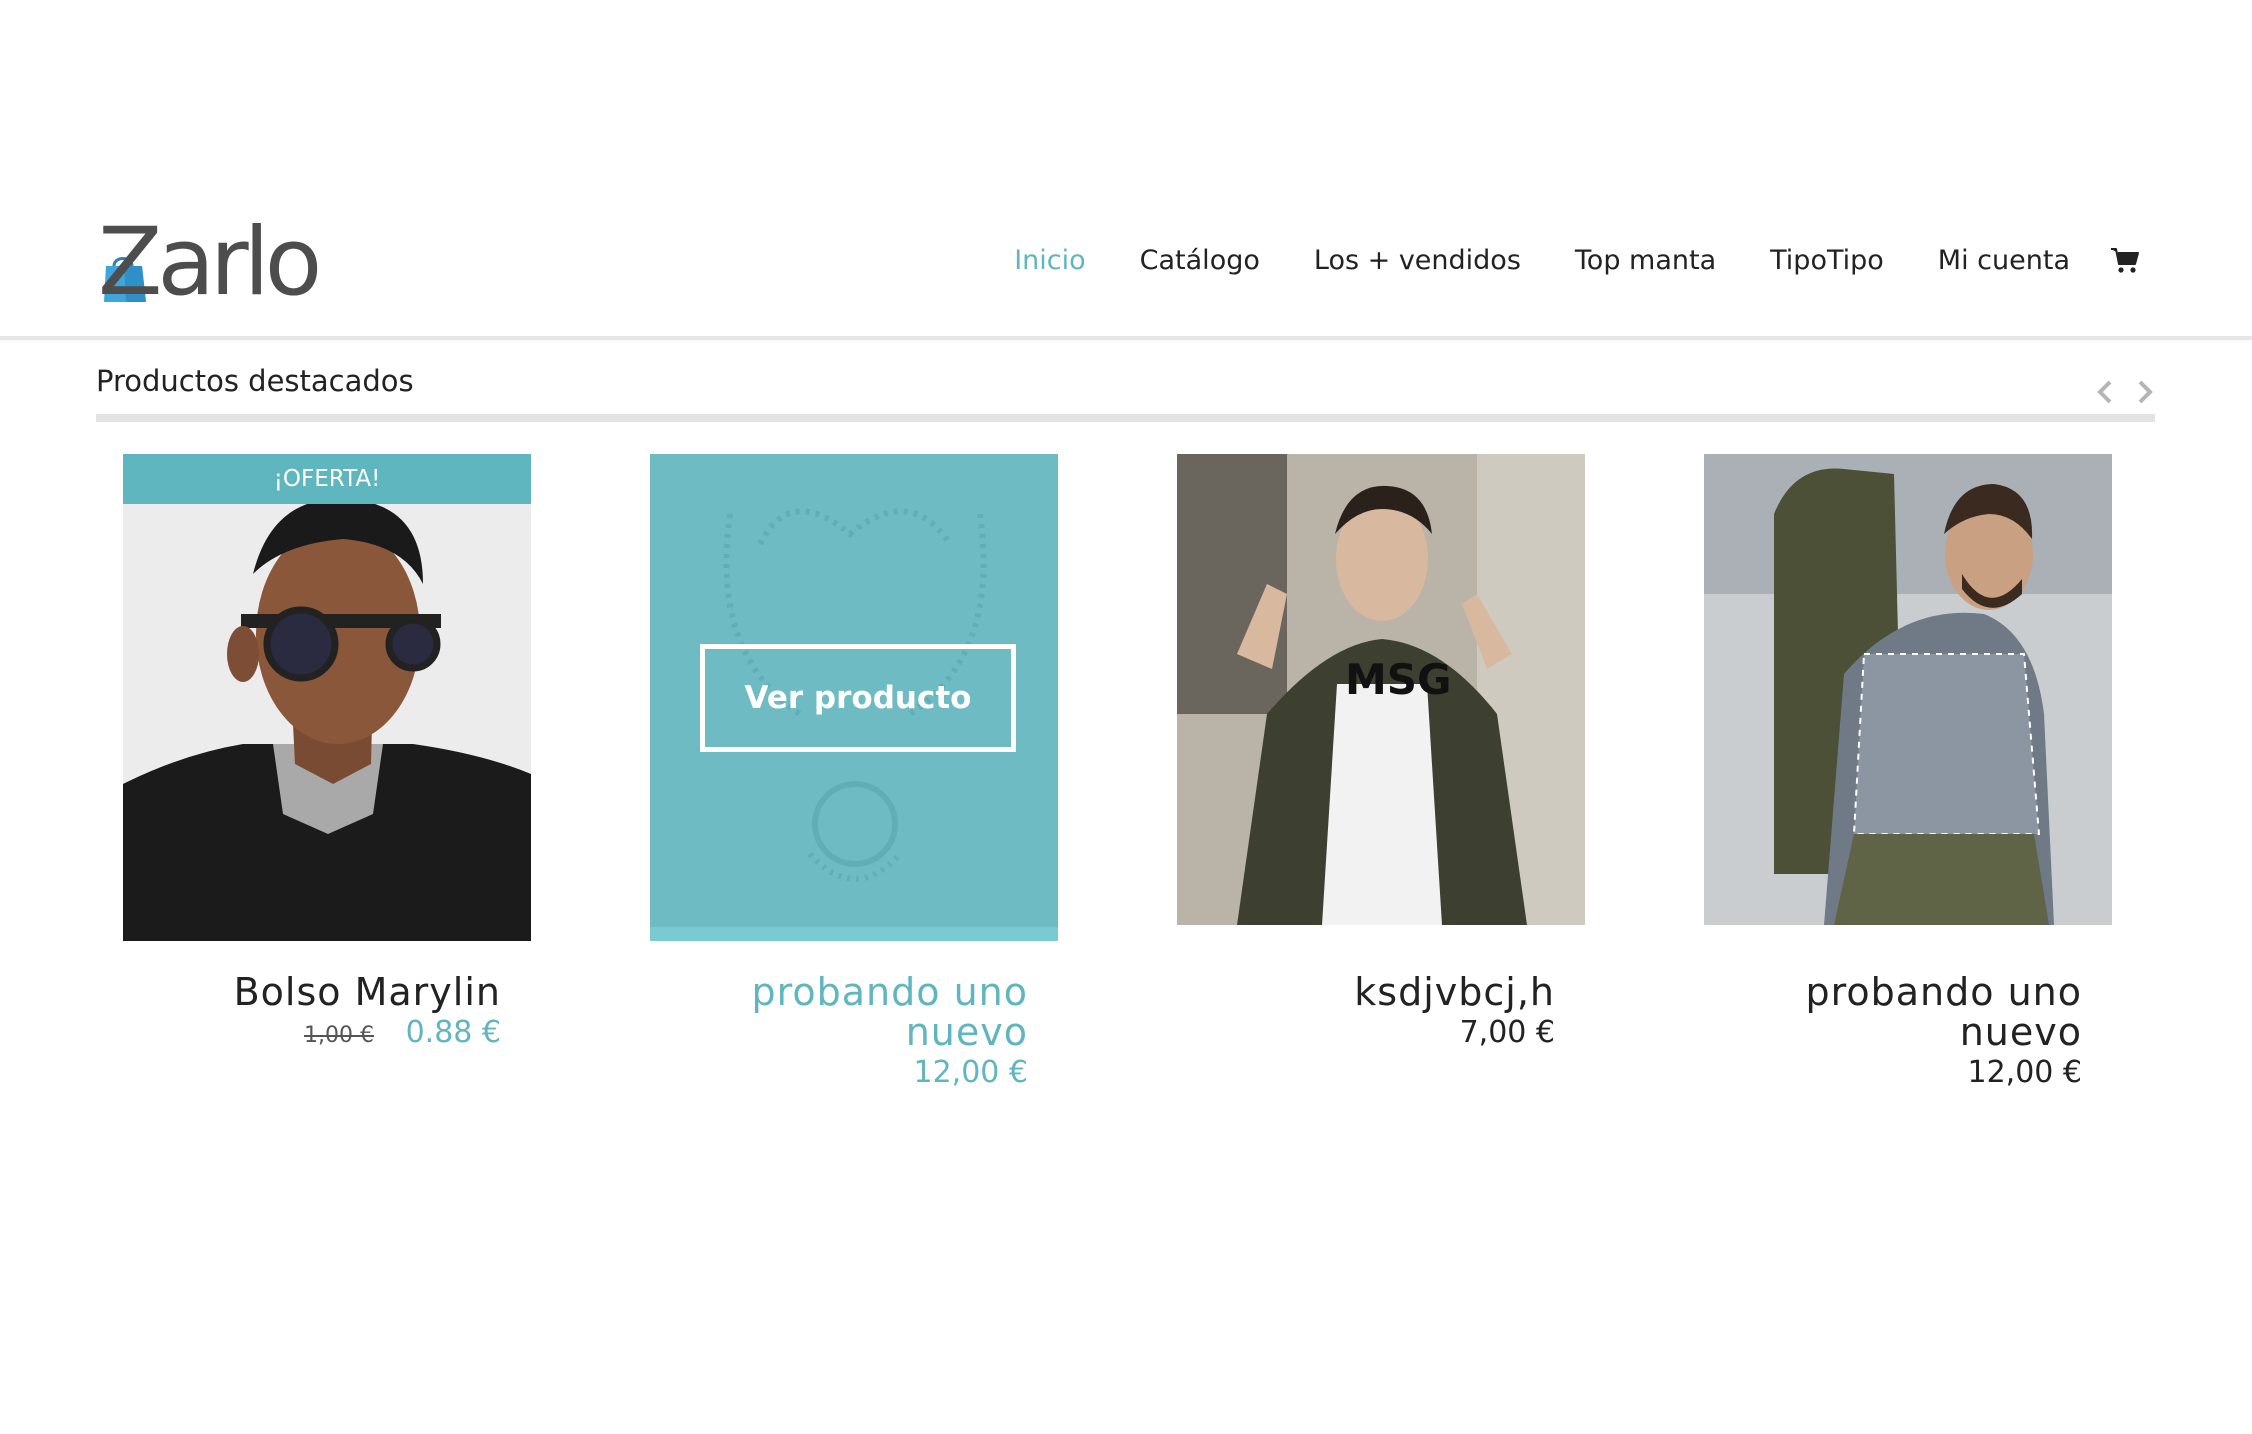  Describe the element at coordinates (1417, 260) in the screenshot. I see `nav-item-los-mas-vendidos: Los + vendidos` at that location.